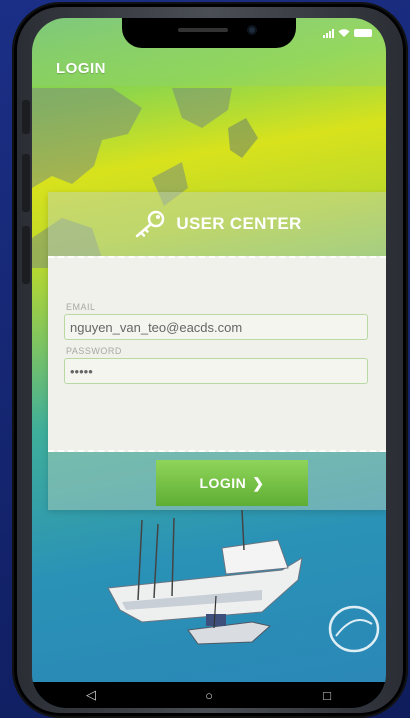 The image size is (410, 718). What do you see at coordinates (81, 307) in the screenshot?
I see `email-label: EMAIL` at bounding box center [81, 307].